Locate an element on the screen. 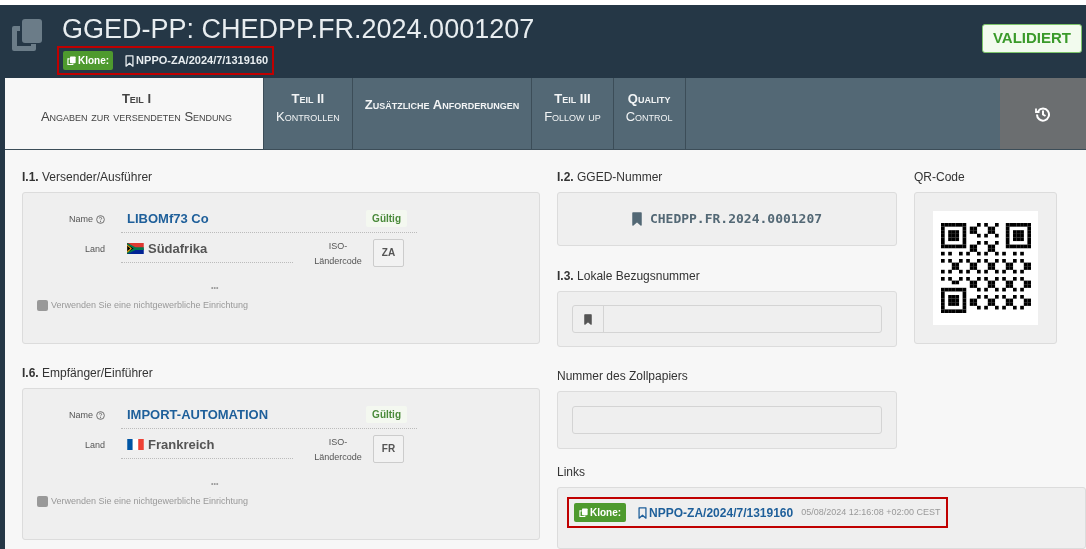  reference-field is located at coordinates (727, 319).